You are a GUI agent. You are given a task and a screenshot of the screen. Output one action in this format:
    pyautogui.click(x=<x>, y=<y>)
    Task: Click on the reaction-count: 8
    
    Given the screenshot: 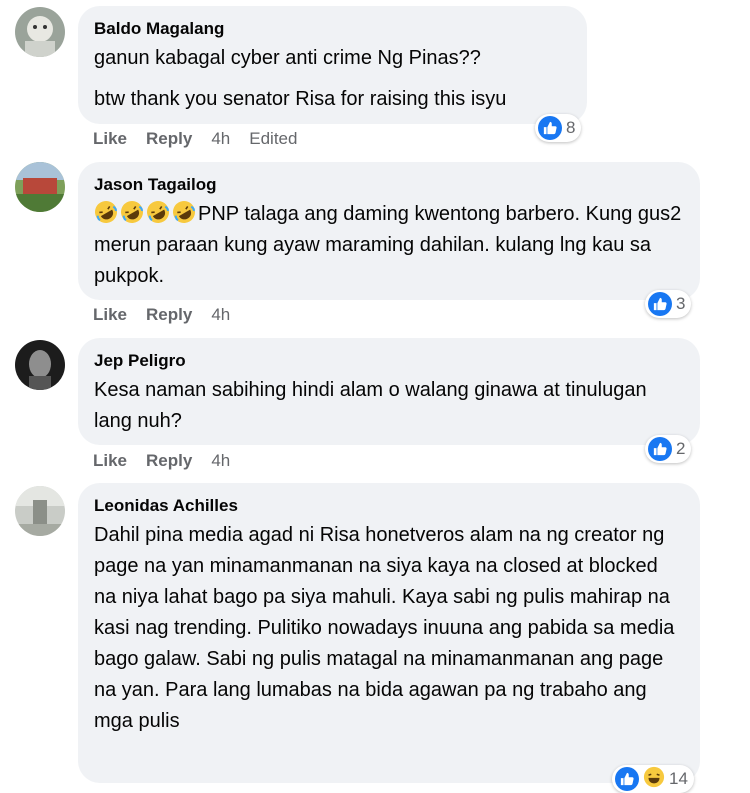 What is the action you would take?
    pyautogui.click(x=571, y=127)
    